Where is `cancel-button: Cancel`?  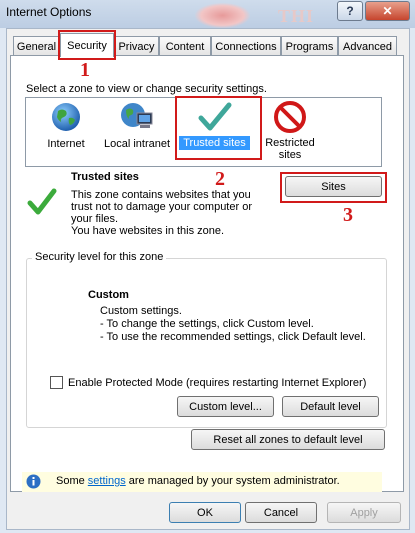
cancel-button: Cancel is located at coordinates (281, 512).